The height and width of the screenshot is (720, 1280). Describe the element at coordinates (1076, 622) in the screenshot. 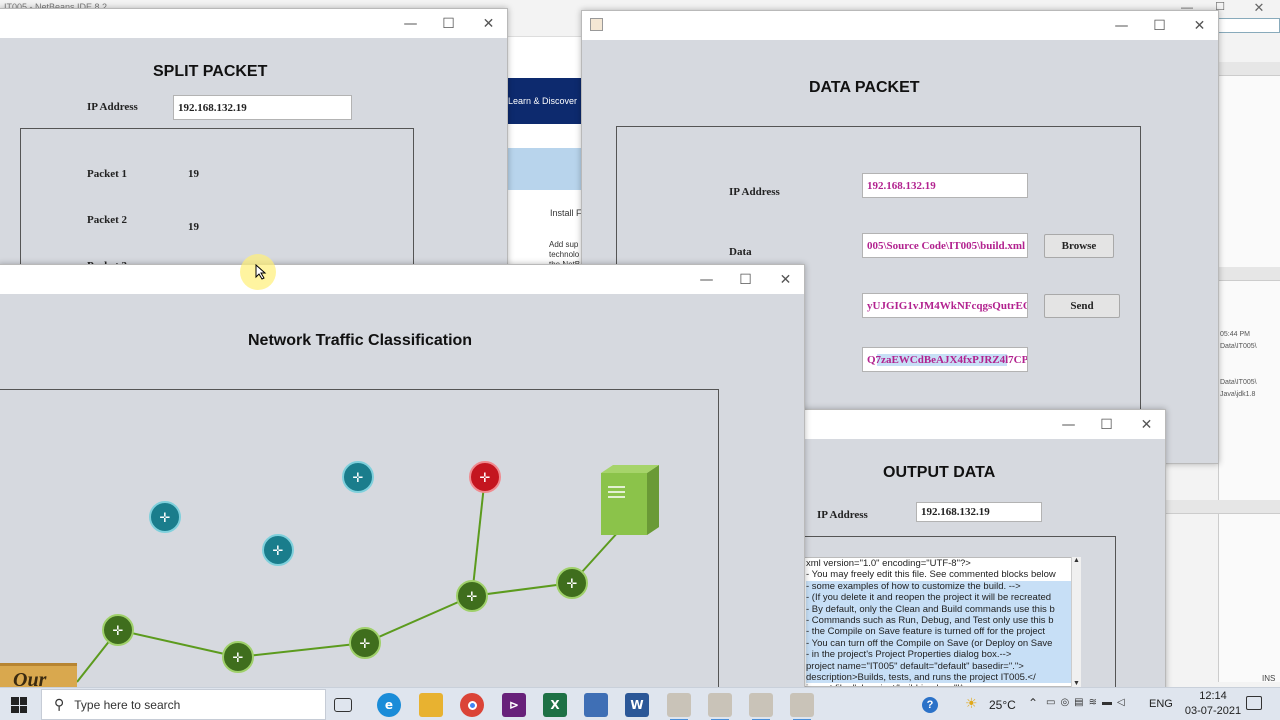

I see `xml-scrollbar: ▲ ▼` at that location.